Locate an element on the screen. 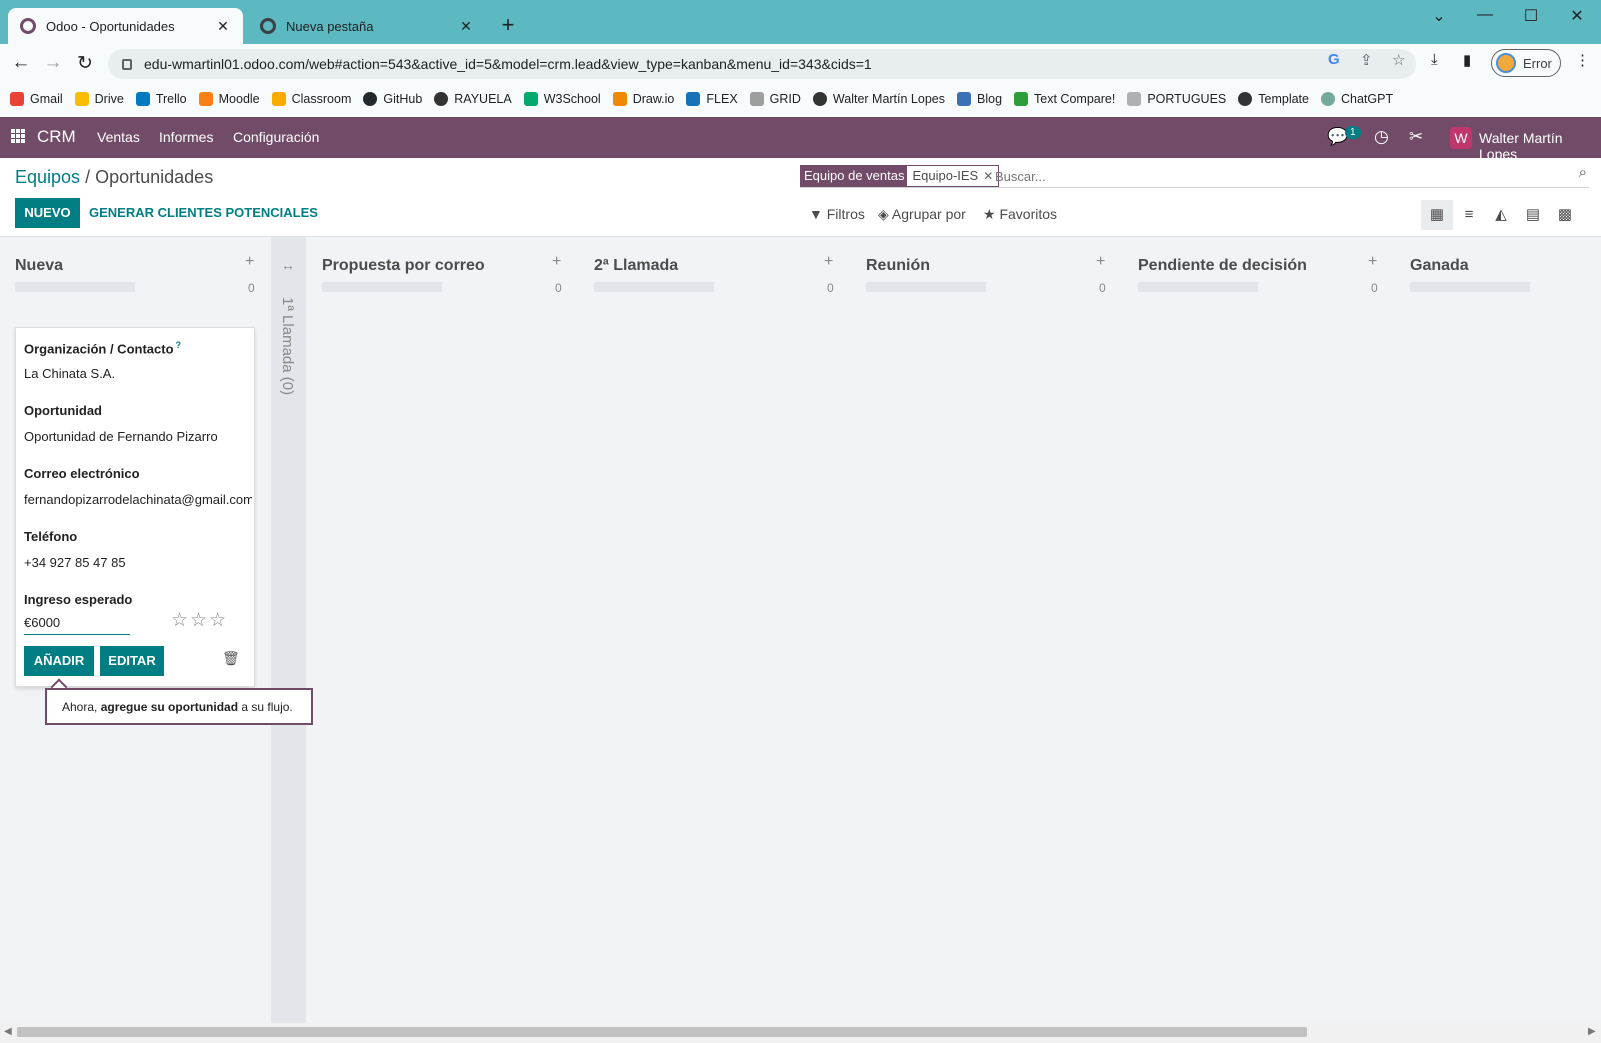 The height and width of the screenshot is (1043, 1601). org-field: La Chinata S.A. is located at coordinates (138, 373).